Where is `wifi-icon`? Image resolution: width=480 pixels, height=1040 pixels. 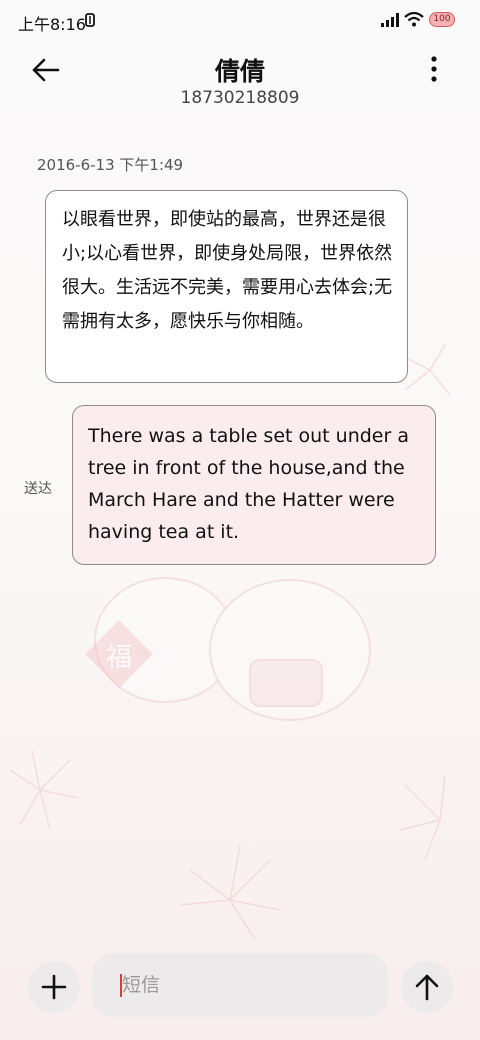 wifi-icon is located at coordinates (414, 19).